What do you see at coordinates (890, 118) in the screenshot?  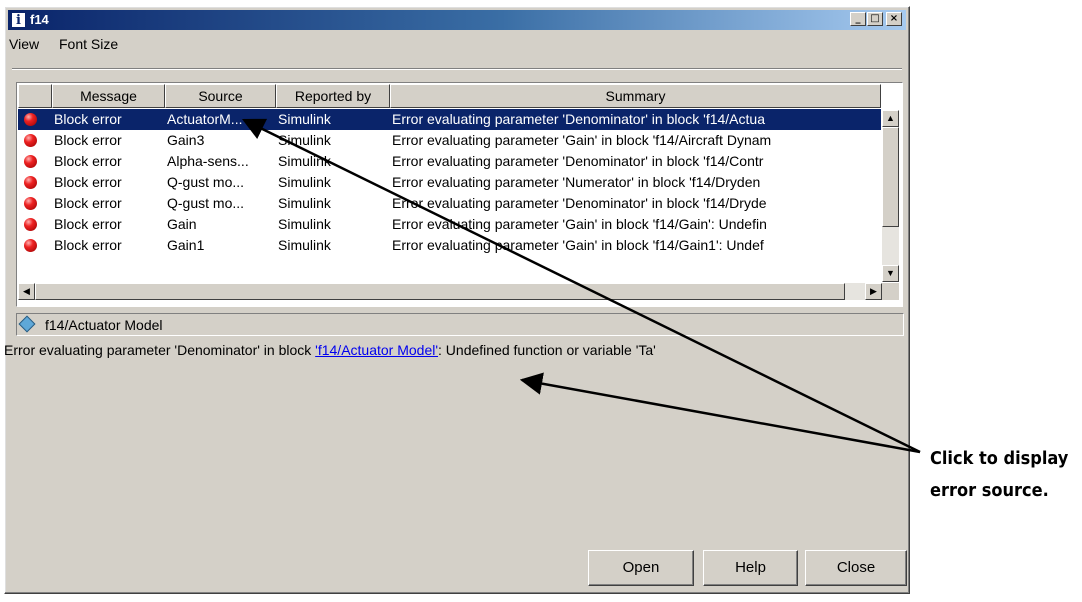 I see `scroll-up-button: ▲` at bounding box center [890, 118].